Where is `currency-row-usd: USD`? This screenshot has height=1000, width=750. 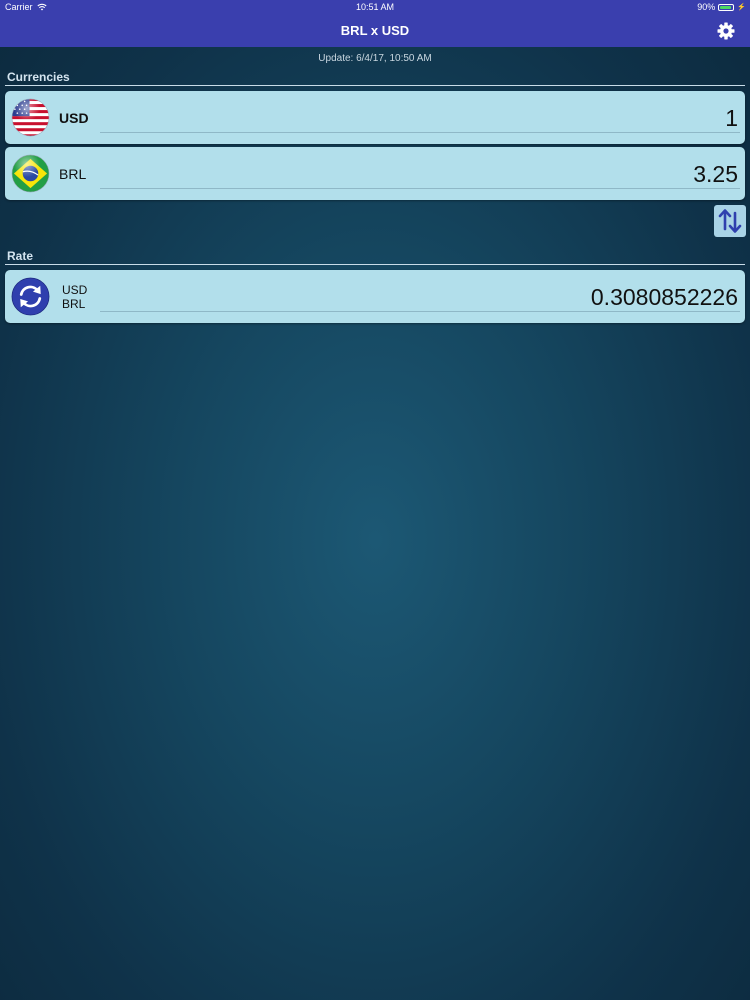 currency-row-usd: USD is located at coordinates (375, 117).